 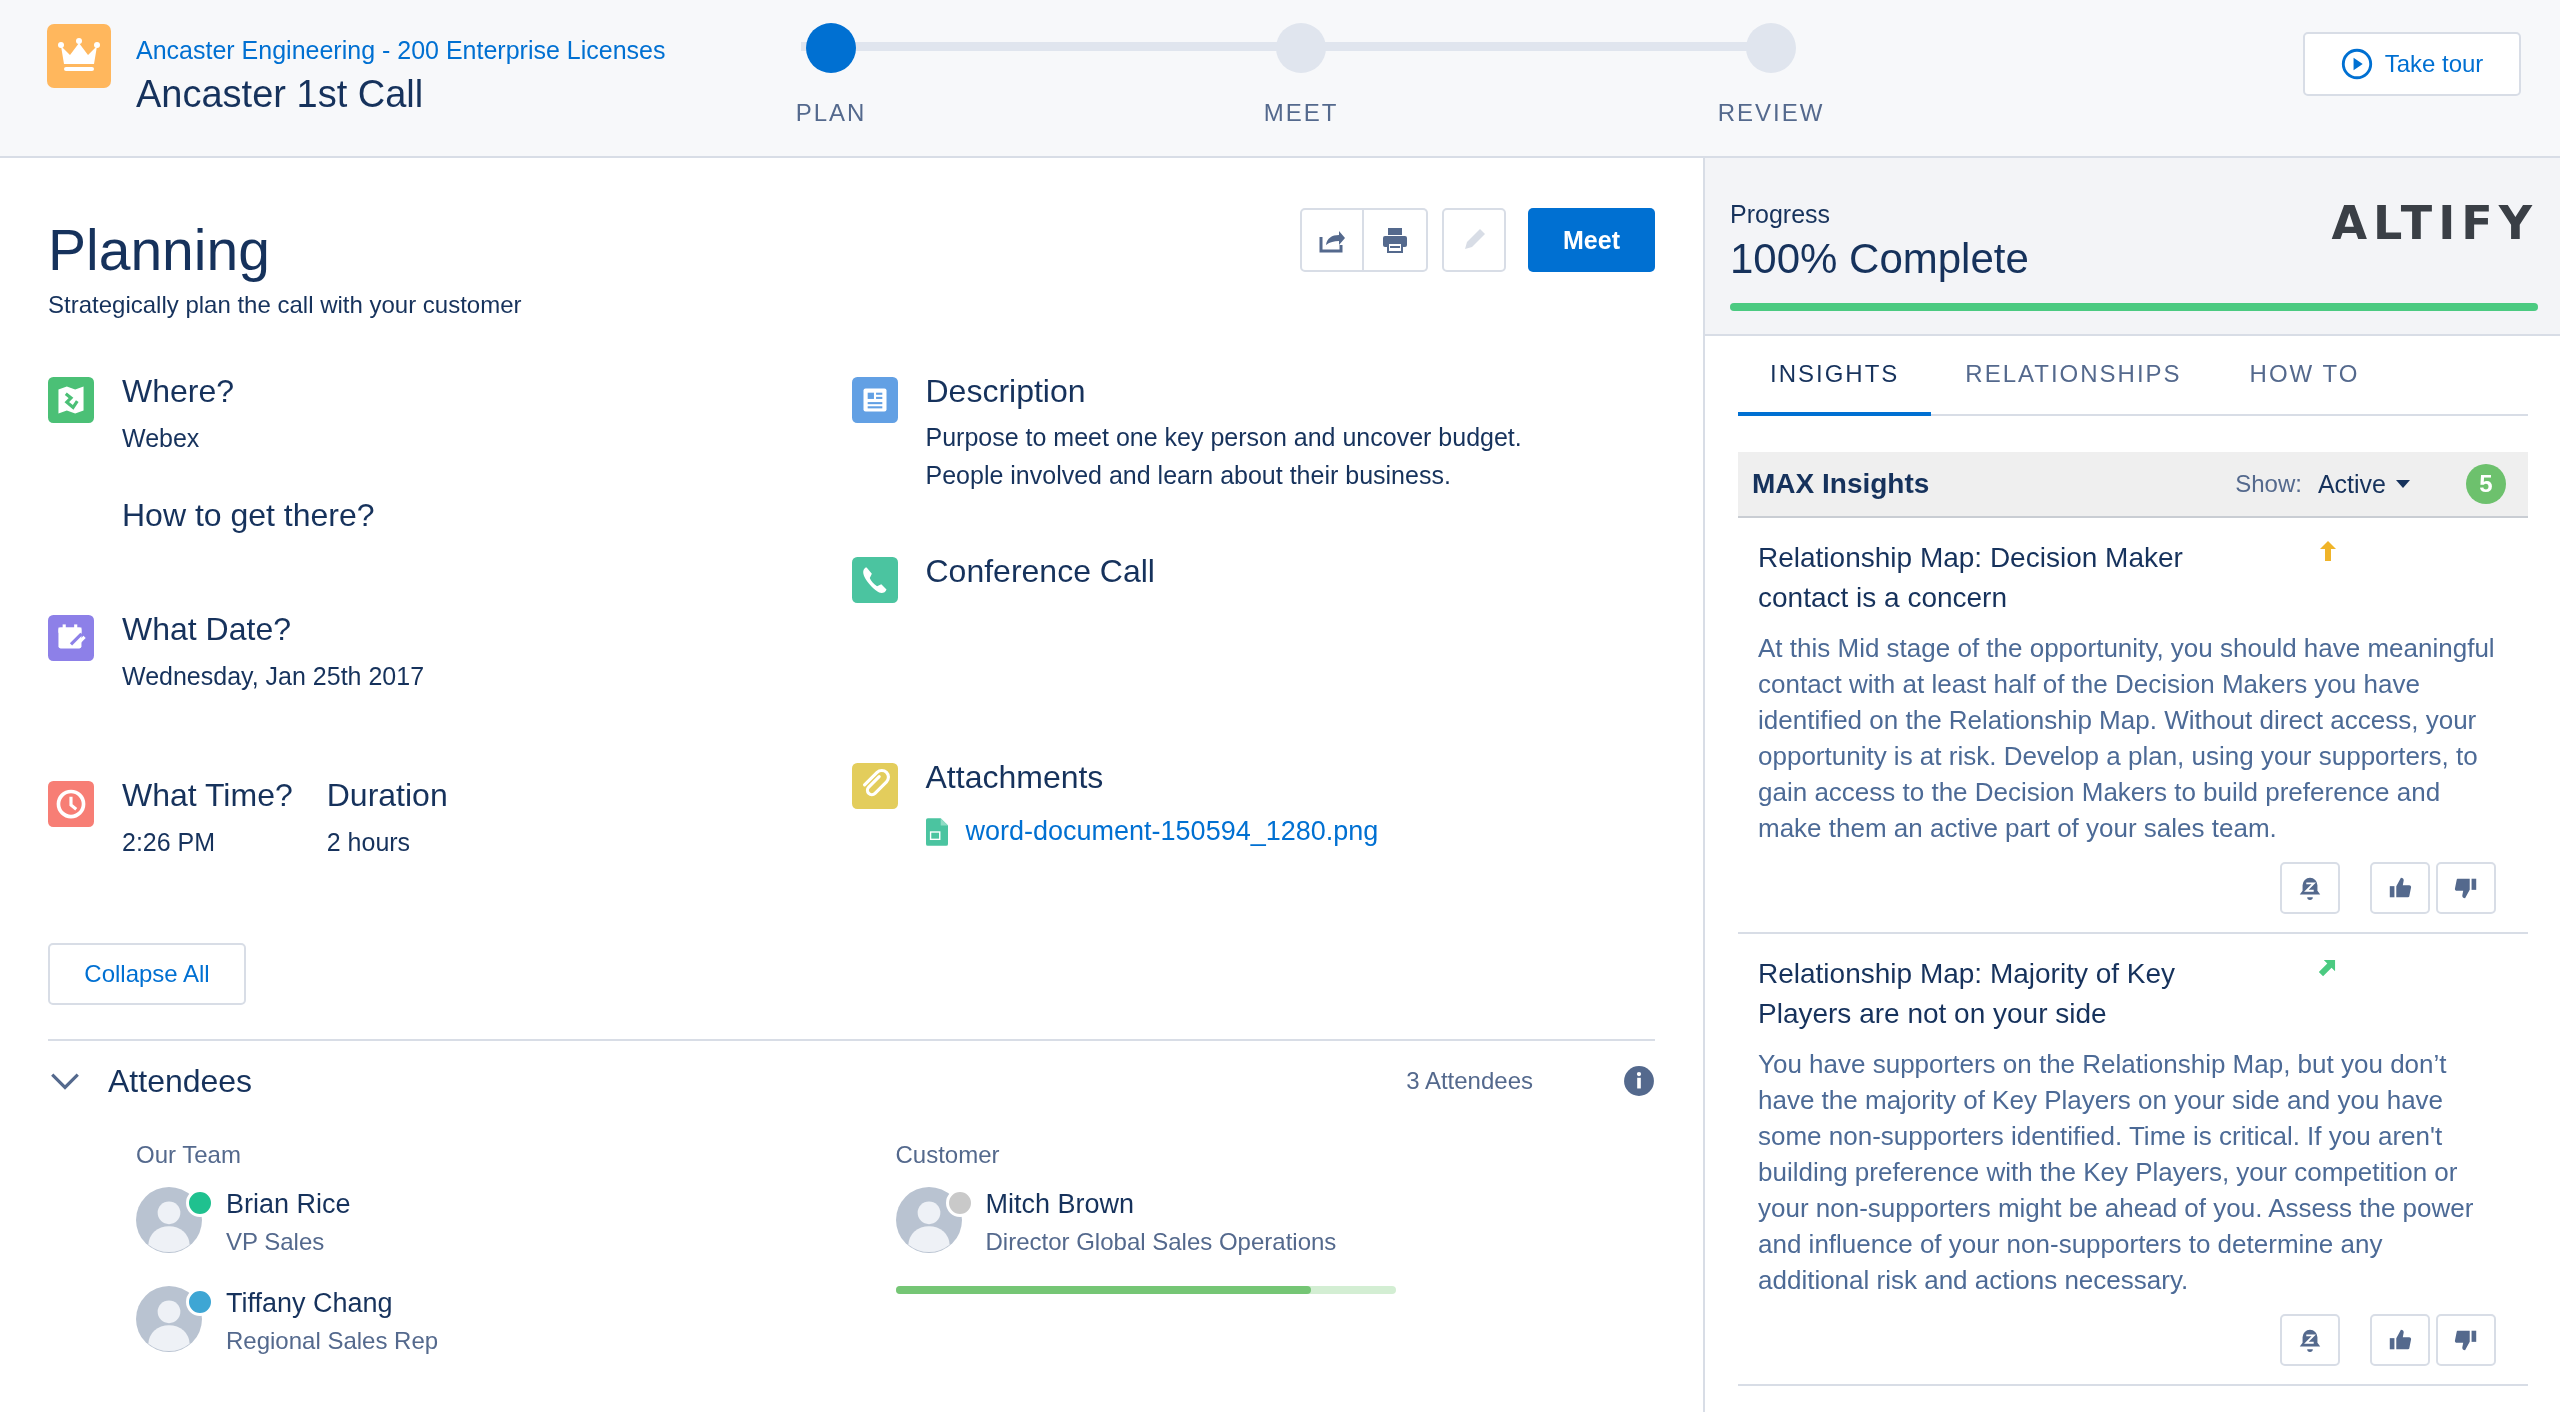 What do you see at coordinates (1591, 240) in the screenshot?
I see `meet-button: Meet` at bounding box center [1591, 240].